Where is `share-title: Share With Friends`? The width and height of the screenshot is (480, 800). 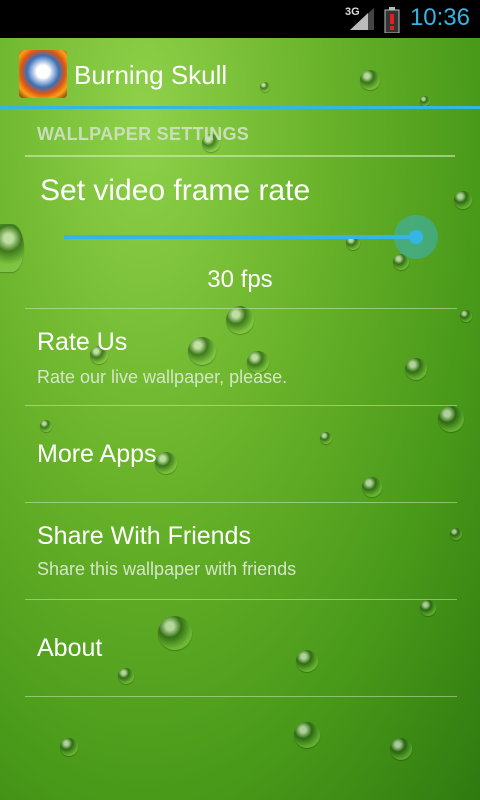 share-title: Share With Friends is located at coordinates (144, 536).